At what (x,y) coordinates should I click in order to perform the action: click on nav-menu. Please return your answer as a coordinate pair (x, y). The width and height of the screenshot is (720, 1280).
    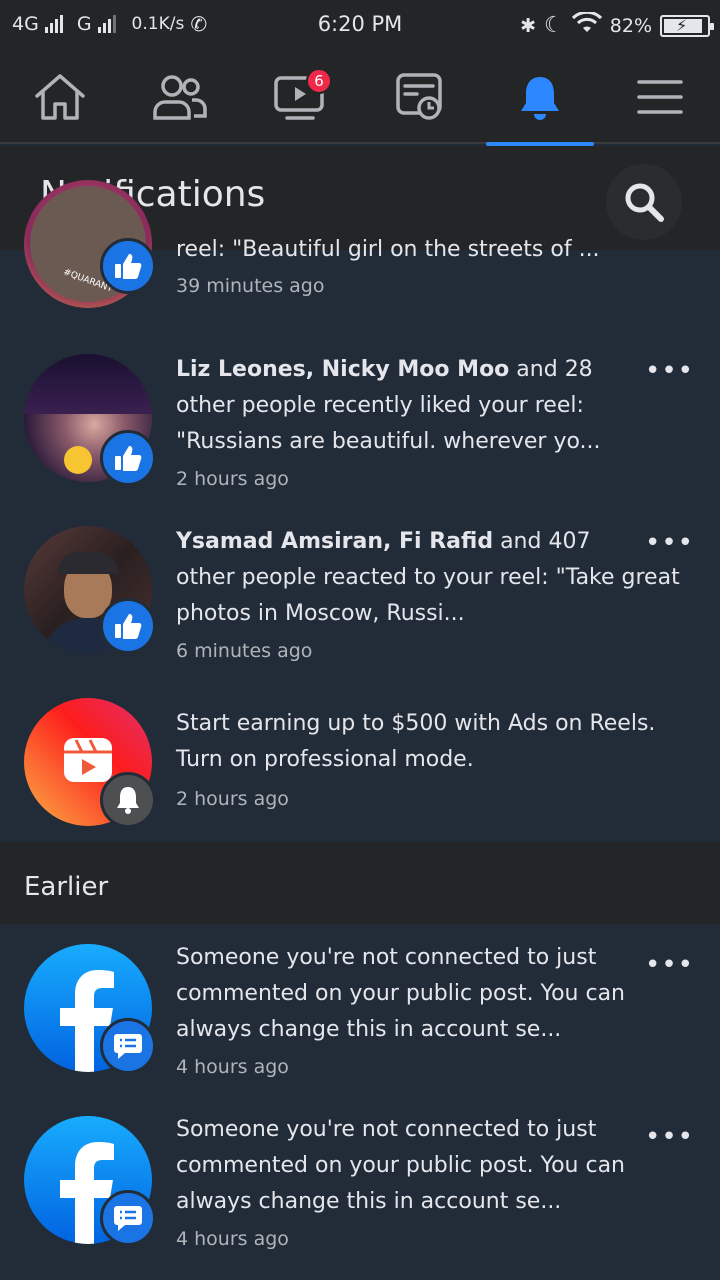
    Looking at the image, I should click on (660, 97).